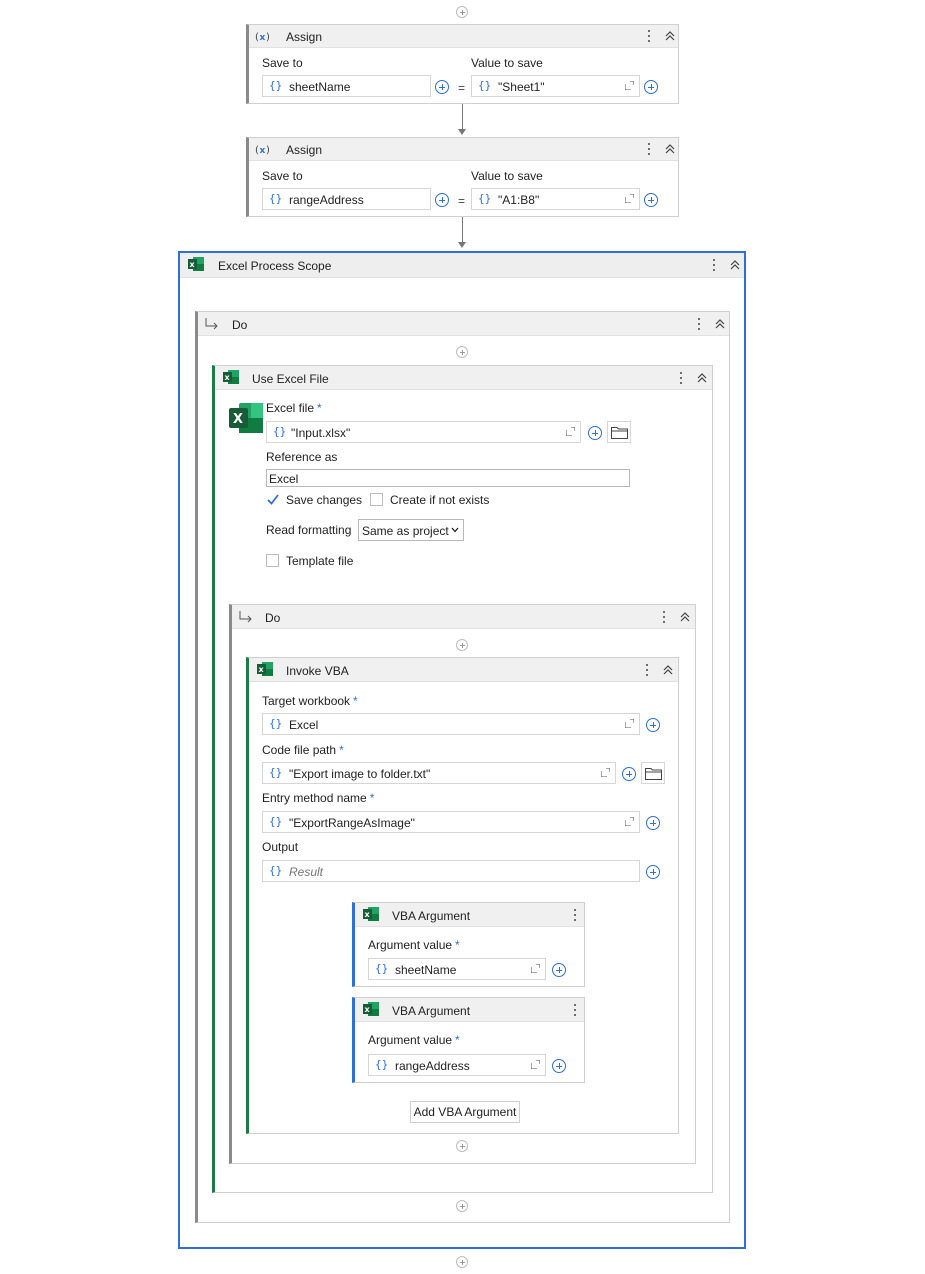  What do you see at coordinates (324, 500) in the screenshot?
I see `save-changes-label: Save changes` at bounding box center [324, 500].